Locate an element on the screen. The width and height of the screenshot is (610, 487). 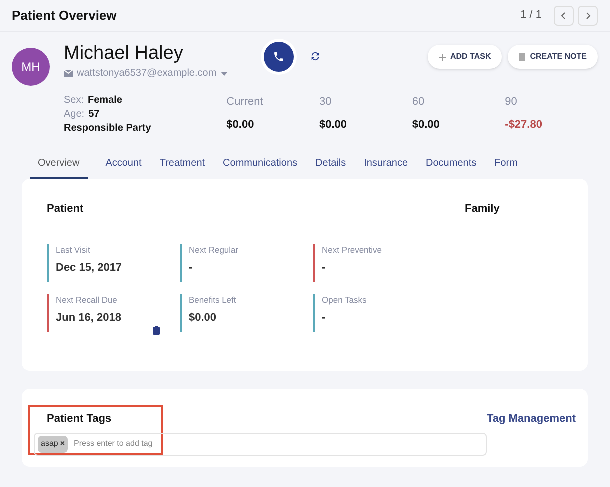
page-title: Patient Overview is located at coordinates (64, 15).